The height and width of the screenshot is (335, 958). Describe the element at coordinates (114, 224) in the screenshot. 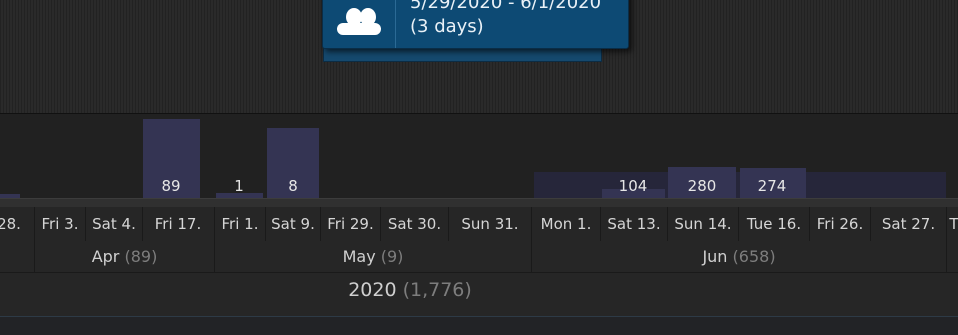

I see `day-cell: Sat 4.` at that location.